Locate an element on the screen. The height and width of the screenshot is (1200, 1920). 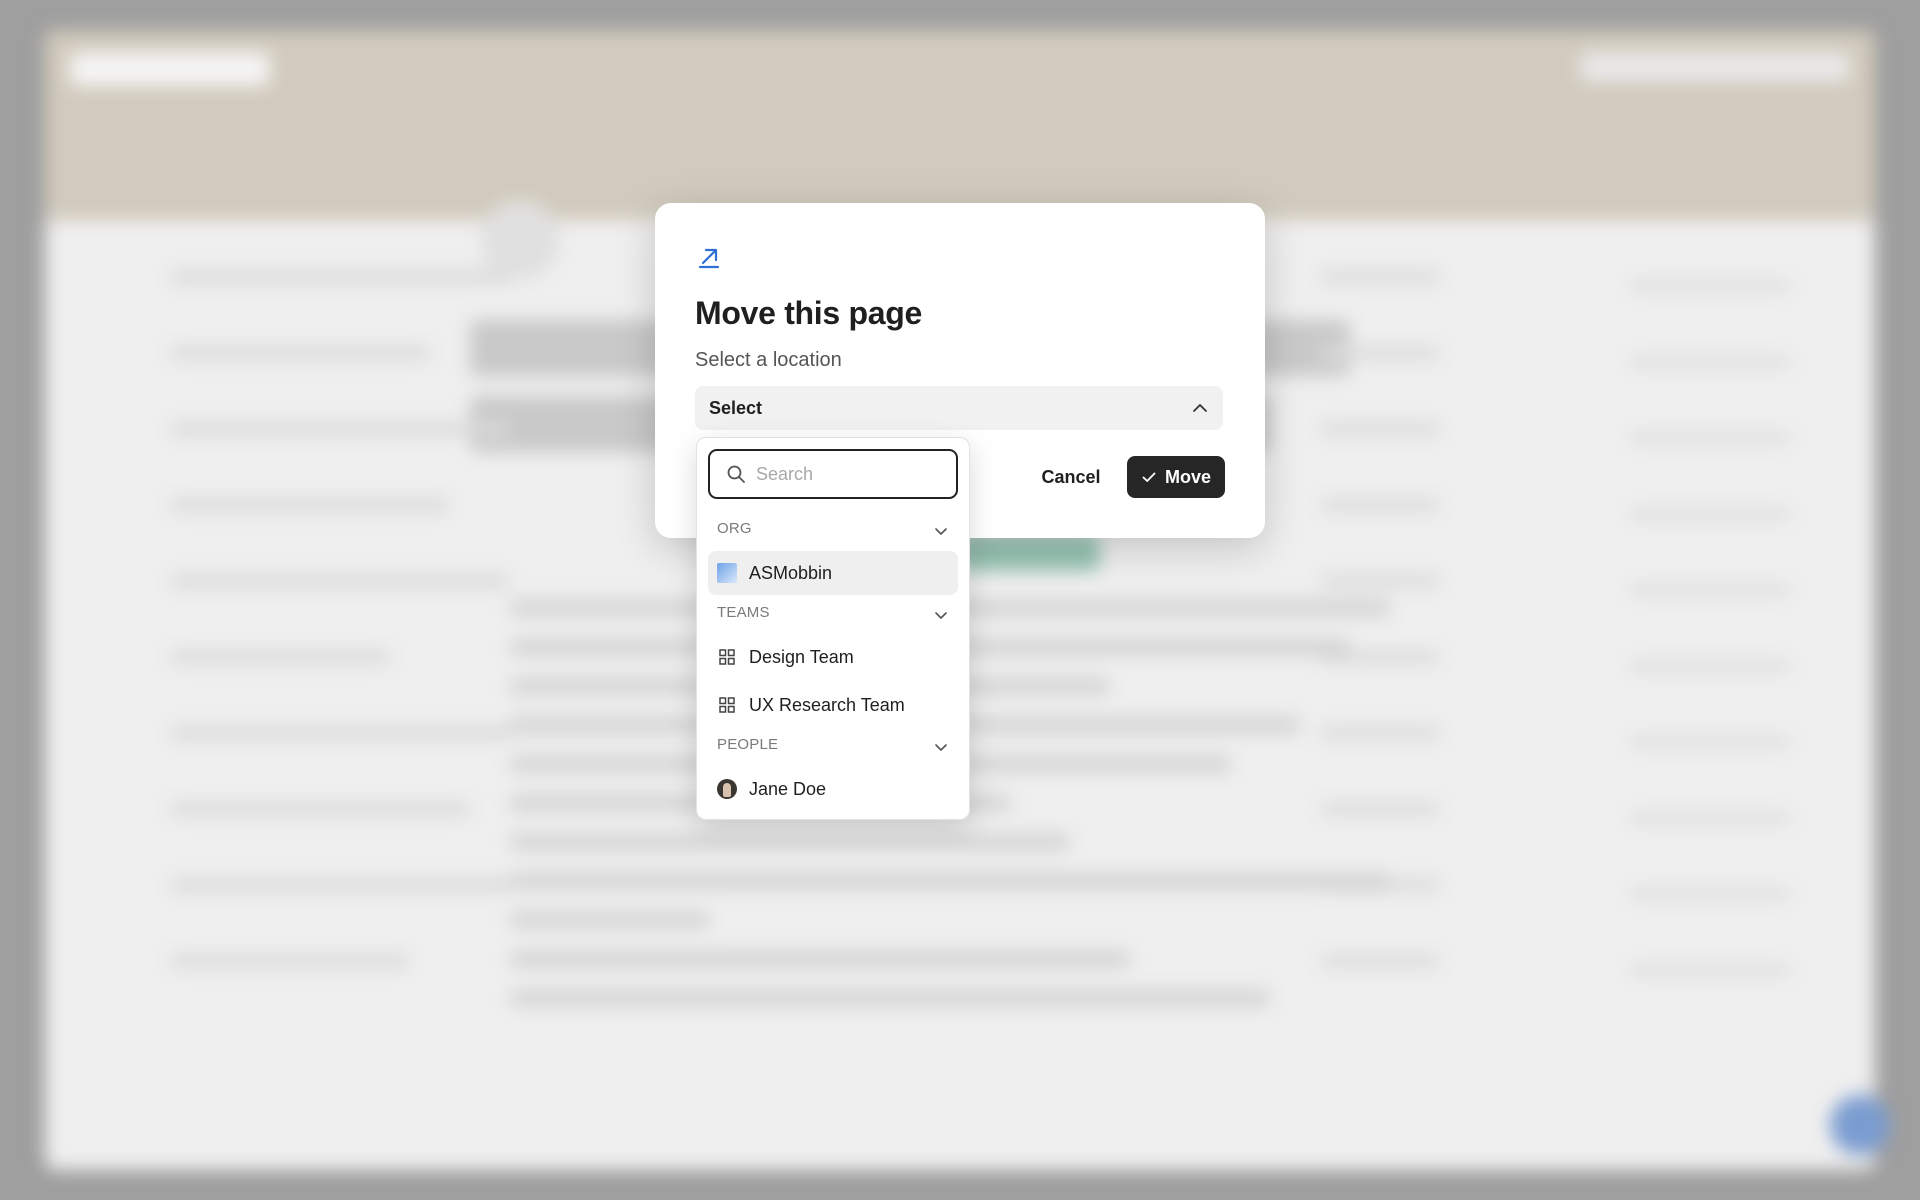
option-jane-doe: Jane Doe is located at coordinates (833, 789).